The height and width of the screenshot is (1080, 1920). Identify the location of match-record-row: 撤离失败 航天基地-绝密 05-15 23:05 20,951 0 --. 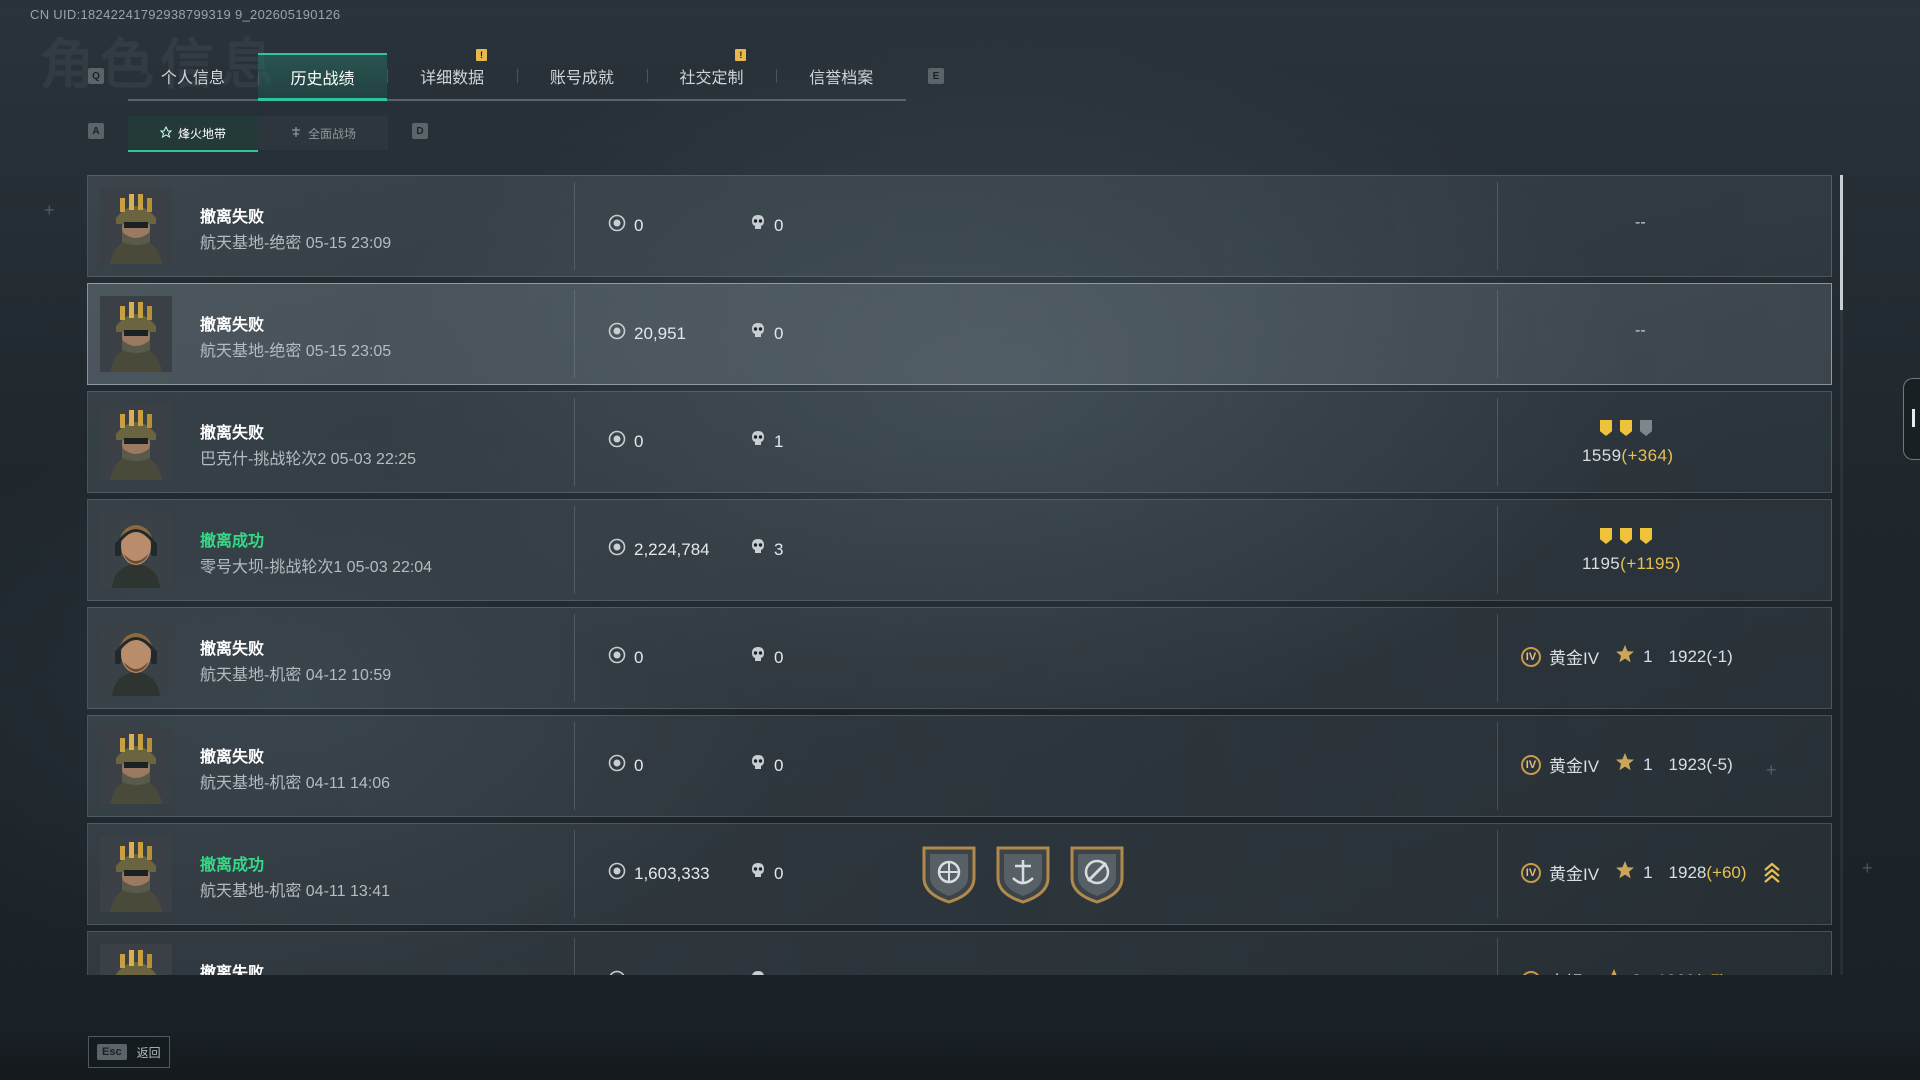
(959, 334).